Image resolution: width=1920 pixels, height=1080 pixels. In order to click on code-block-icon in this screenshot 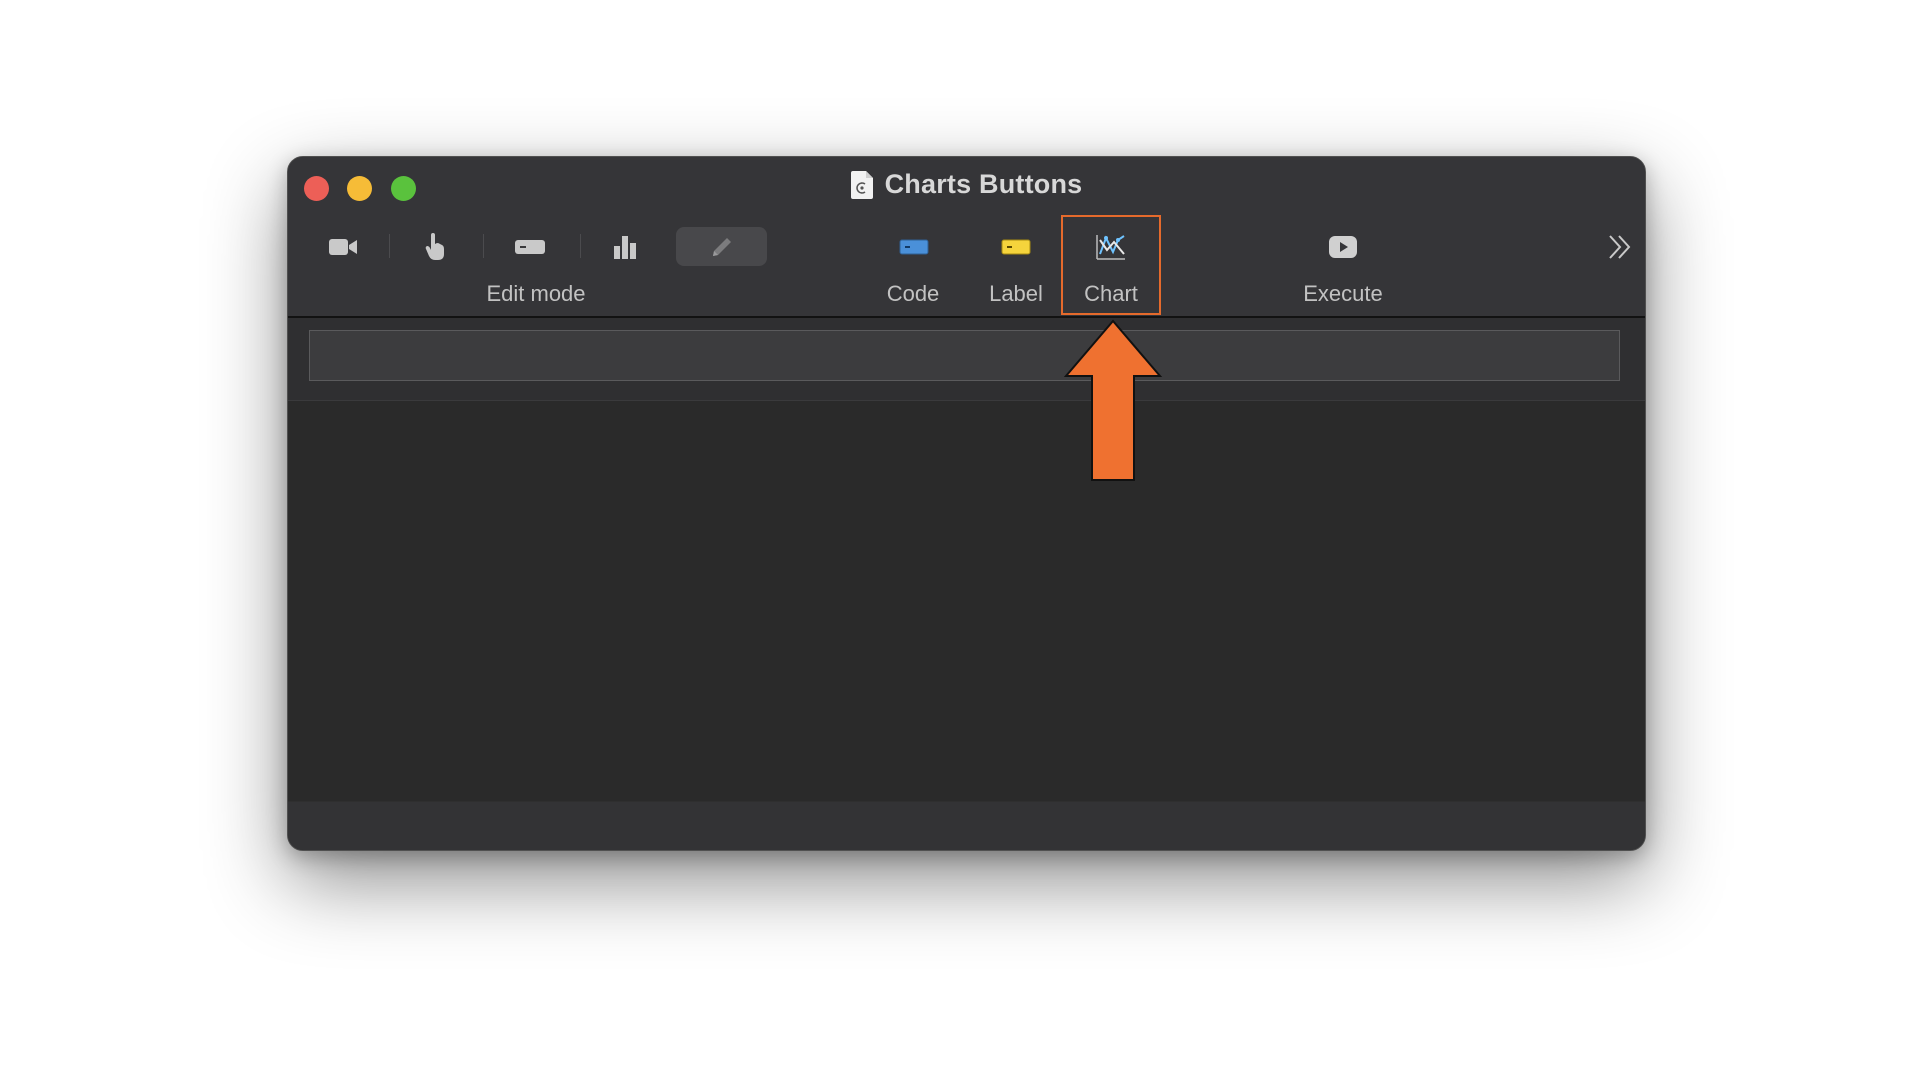, I will do `click(914, 247)`.